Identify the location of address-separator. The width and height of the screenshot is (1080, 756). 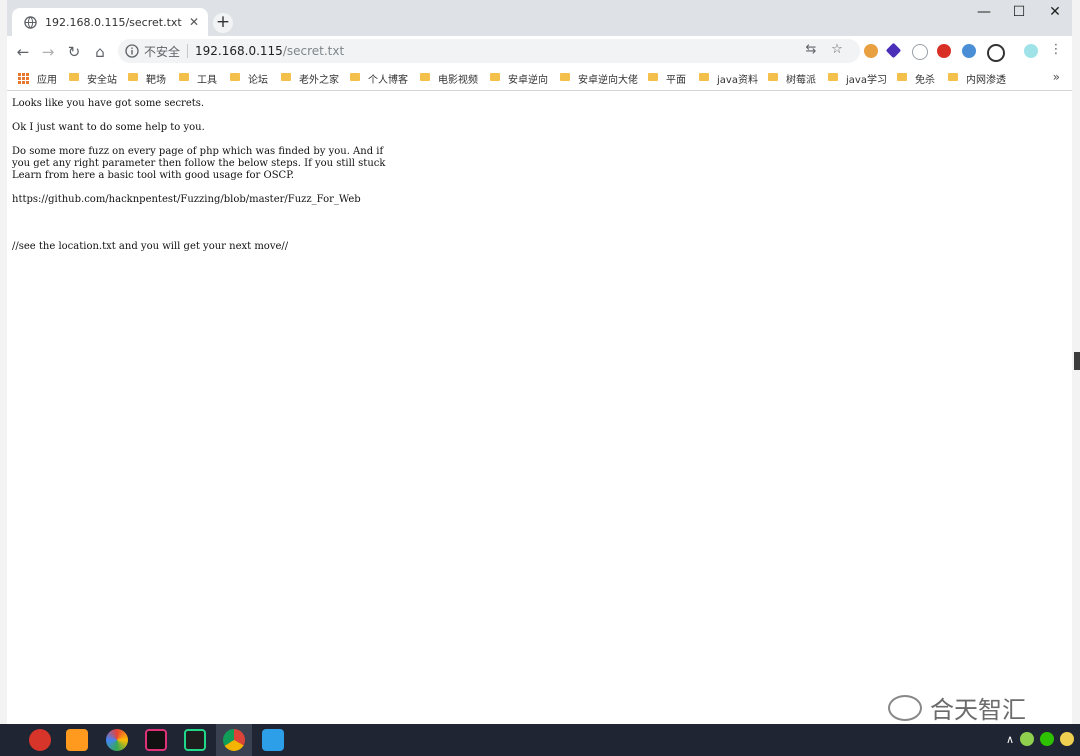
(188, 51).